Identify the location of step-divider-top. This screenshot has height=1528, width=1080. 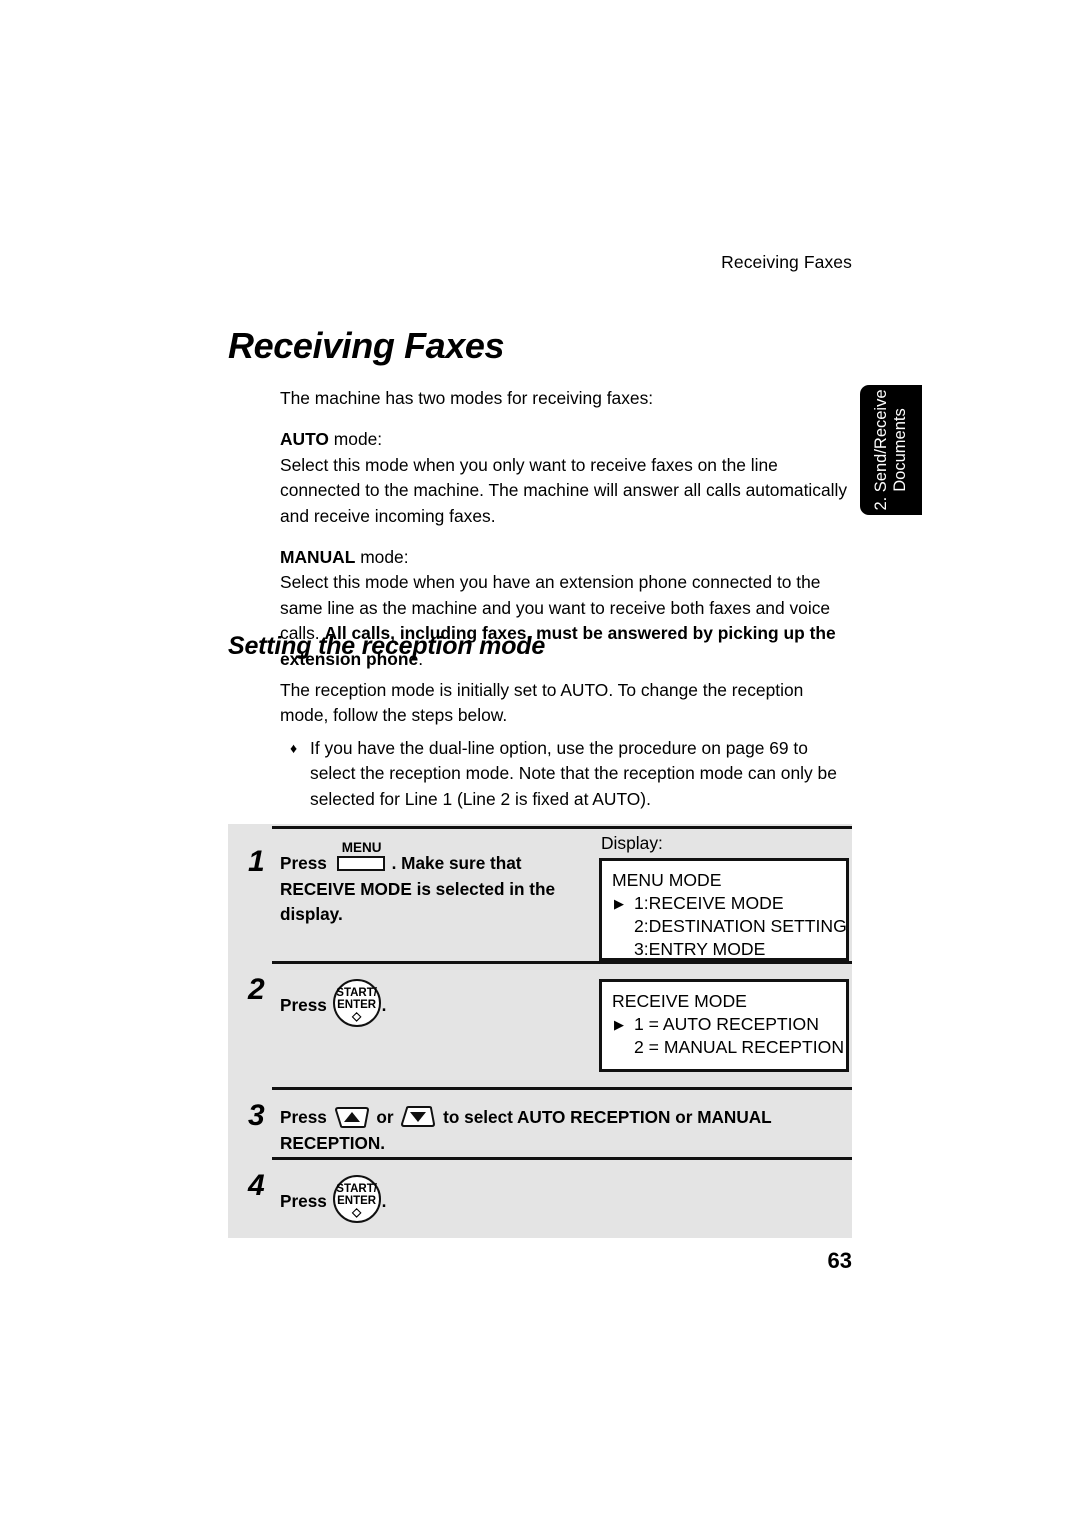
(562, 827).